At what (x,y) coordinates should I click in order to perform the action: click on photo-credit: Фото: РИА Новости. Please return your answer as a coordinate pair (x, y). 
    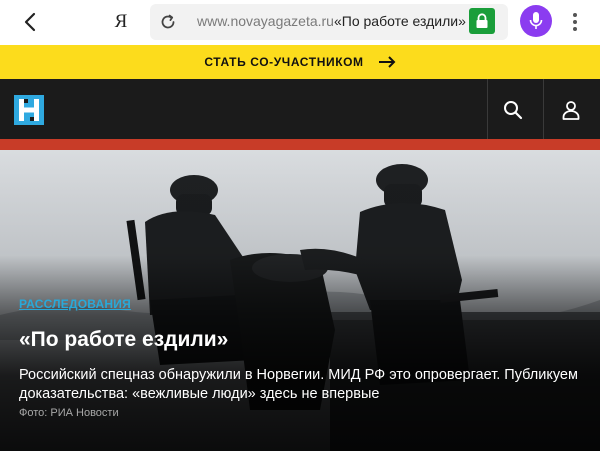
    Looking at the image, I should click on (69, 413).